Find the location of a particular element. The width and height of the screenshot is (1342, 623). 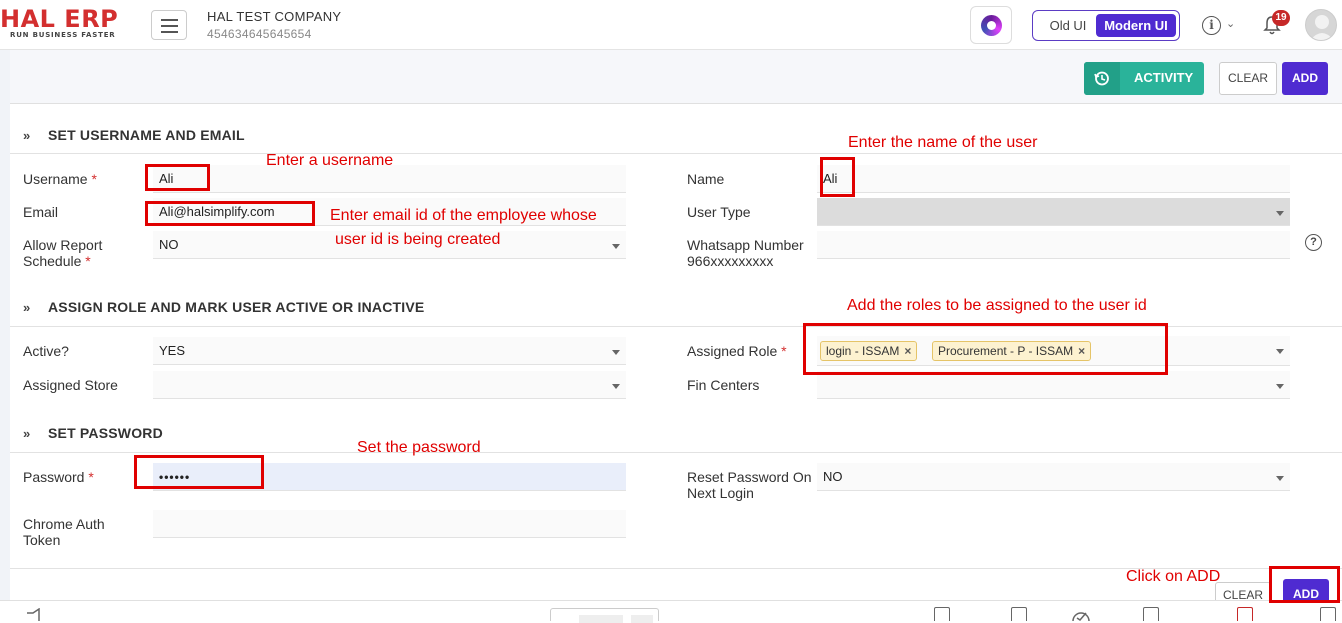

name-label: Name is located at coordinates (706, 179).